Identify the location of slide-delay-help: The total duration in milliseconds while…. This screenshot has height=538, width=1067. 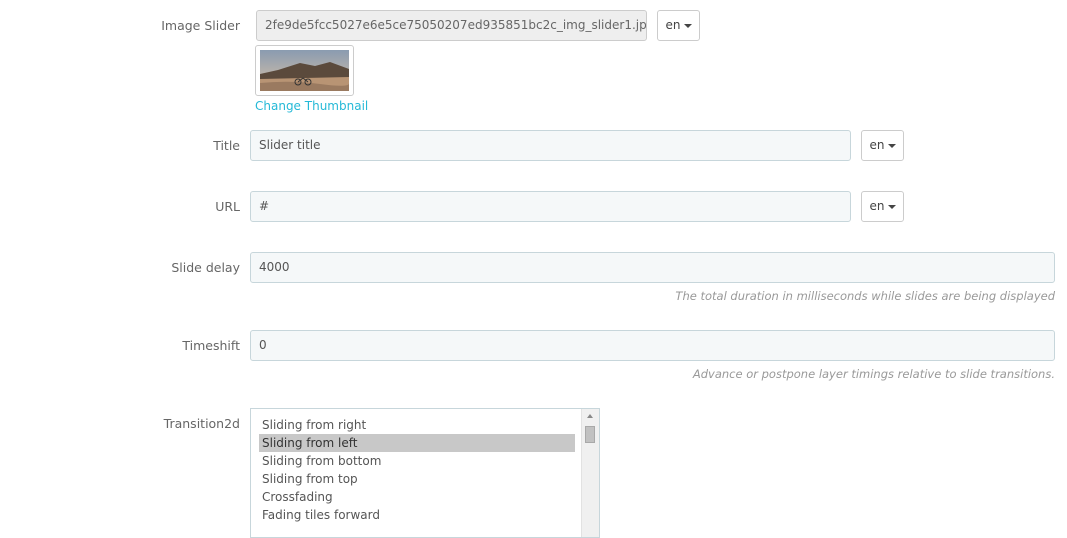
(865, 296).